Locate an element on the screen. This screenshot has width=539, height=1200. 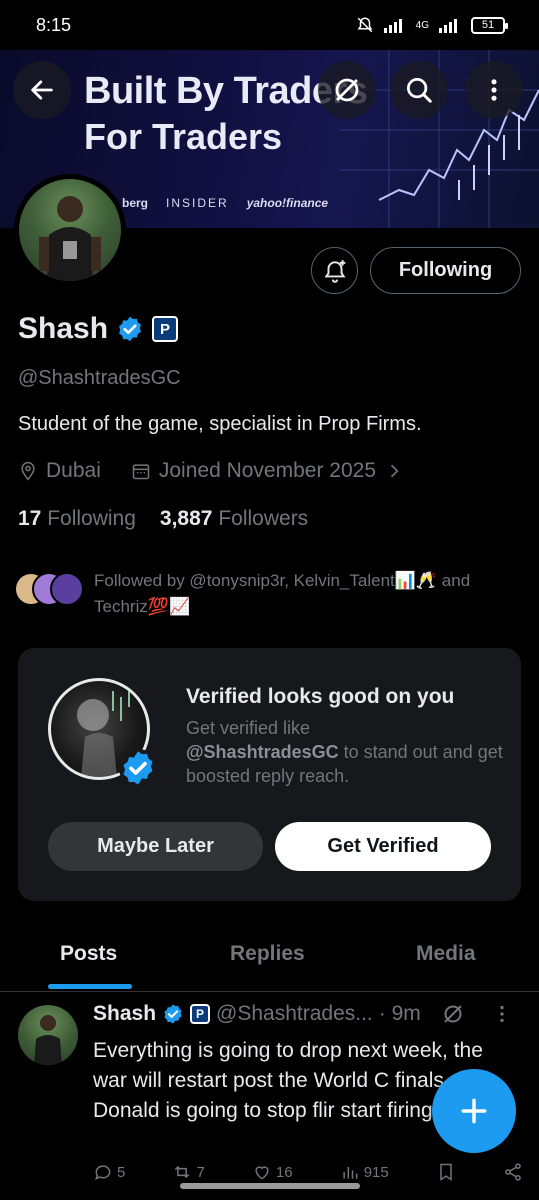
like-count: 16 is located at coordinates (284, 1172).